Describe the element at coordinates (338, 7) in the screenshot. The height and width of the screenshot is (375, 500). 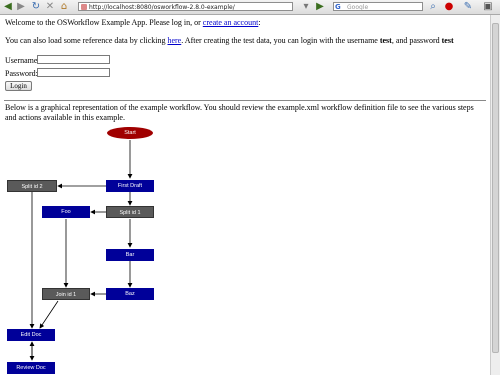
I see `google-icon: G` at that location.